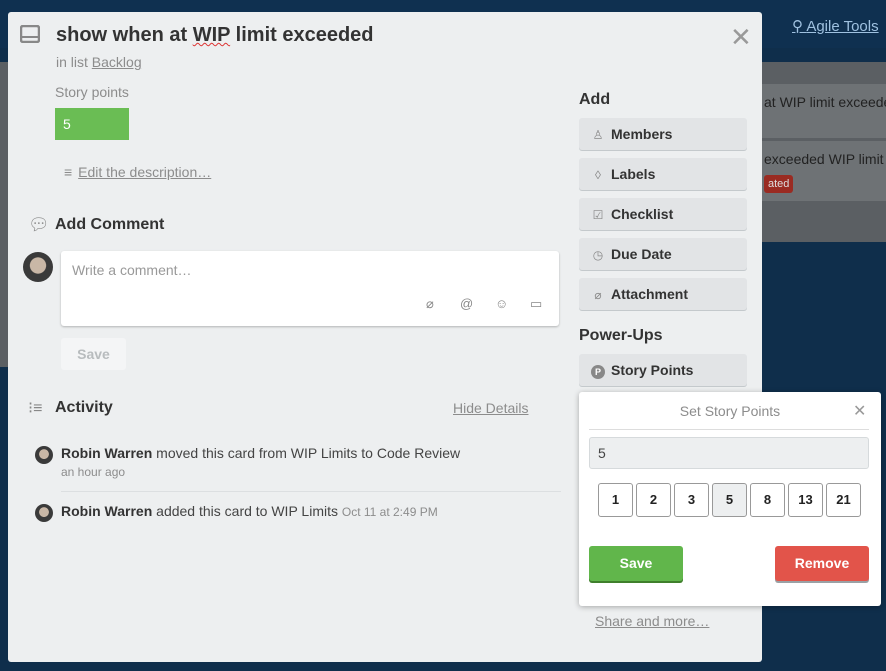 Image resolution: width=886 pixels, height=671 pixels. What do you see at coordinates (663, 134) in the screenshot?
I see `members-button: ♙ Members` at bounding box center [663, 134].